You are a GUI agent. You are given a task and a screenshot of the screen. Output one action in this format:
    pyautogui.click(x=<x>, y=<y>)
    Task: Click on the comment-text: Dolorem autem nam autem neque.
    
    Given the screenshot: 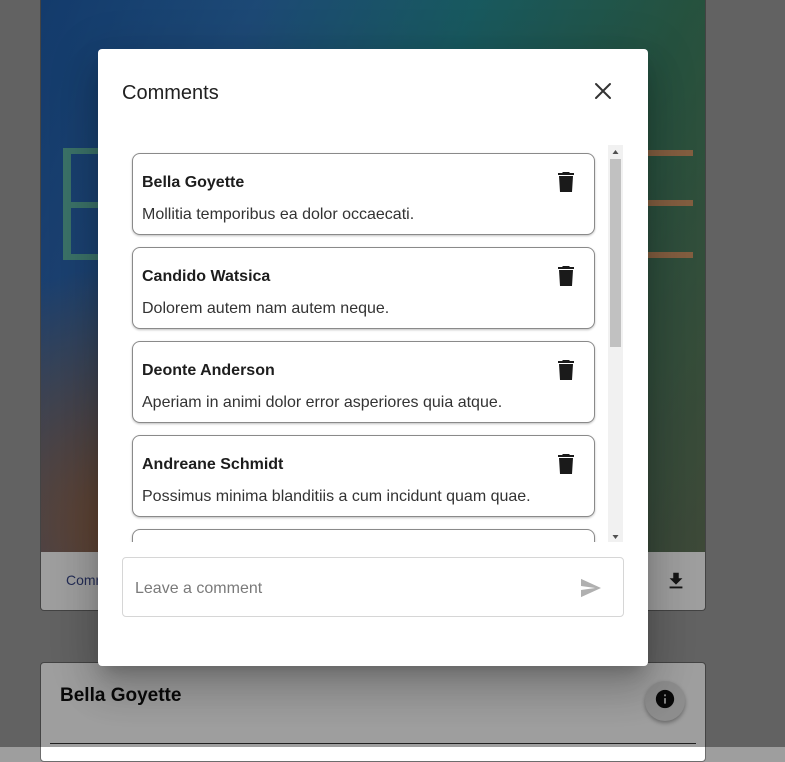 What is the action you would take?
    pyautogui.click(x=266, y=308)
    